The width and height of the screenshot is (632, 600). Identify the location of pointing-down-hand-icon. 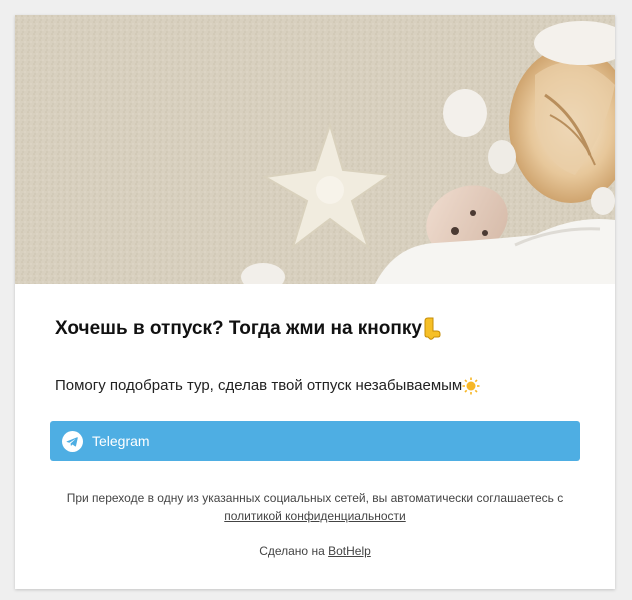
(432, 328).